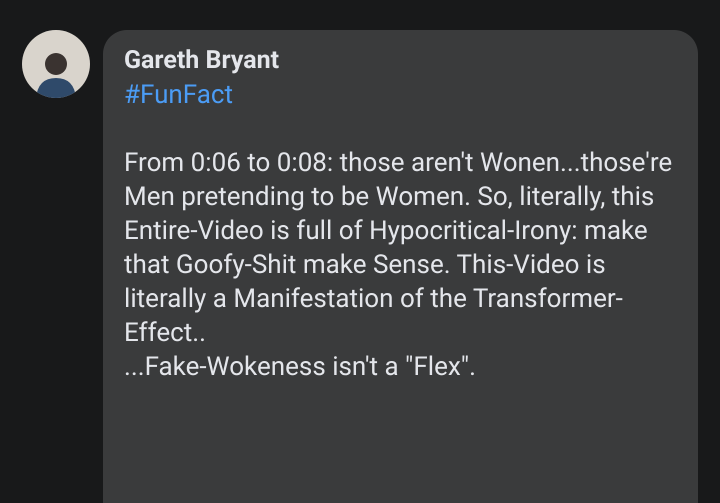  What do you see at coordinates (405, 61) in the screenshot?
I see `author-name: Gareth Bryant` at bounding box center [405, 61].